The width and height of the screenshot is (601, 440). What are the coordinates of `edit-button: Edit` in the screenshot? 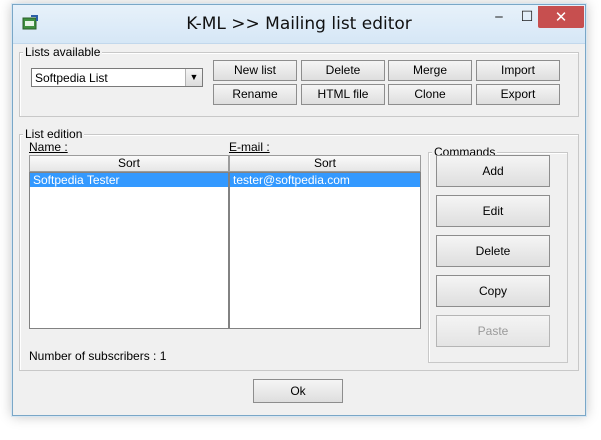 It's located at (493, 211).